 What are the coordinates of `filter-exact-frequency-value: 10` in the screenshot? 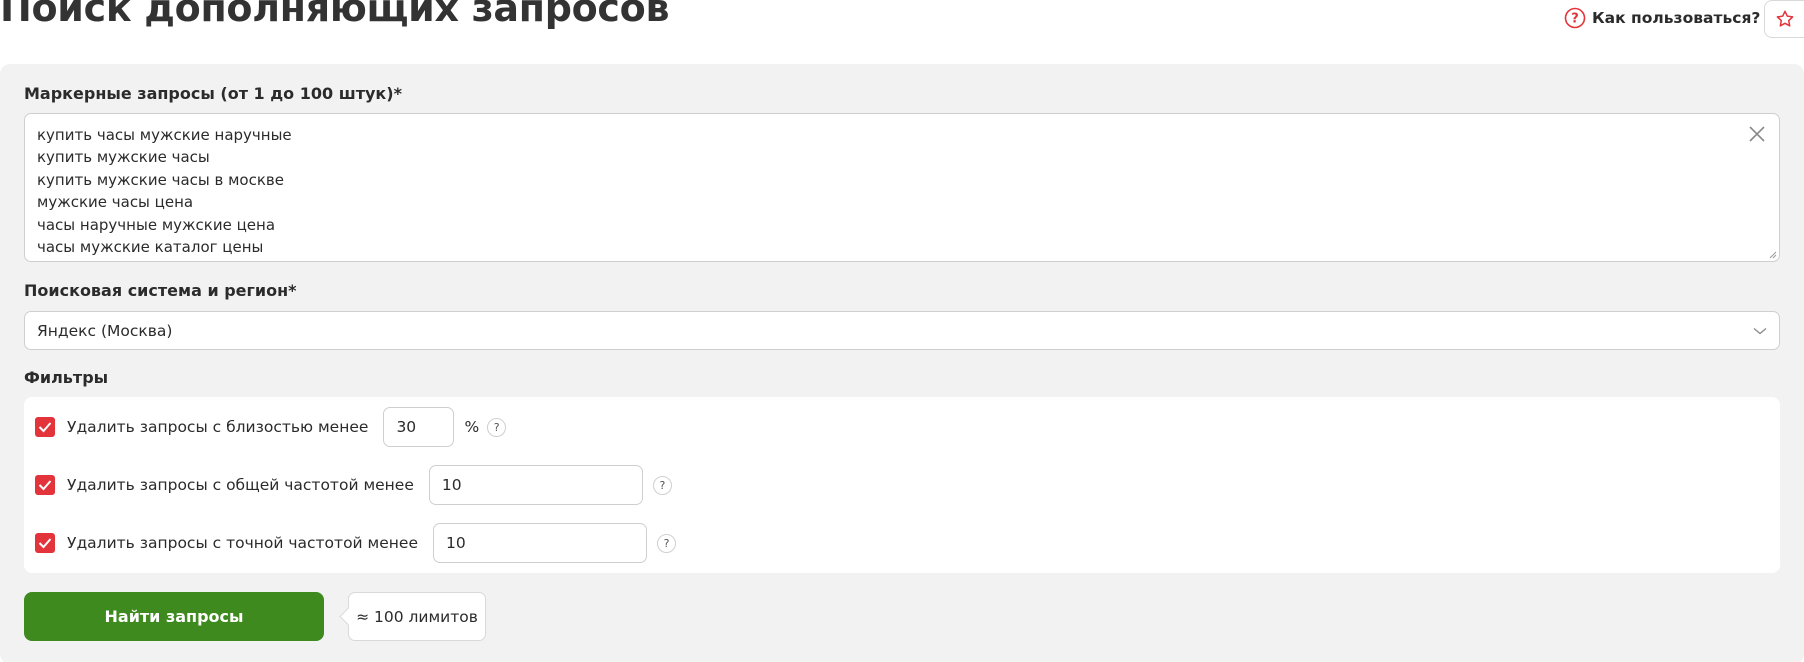 It's located at (456, 543).